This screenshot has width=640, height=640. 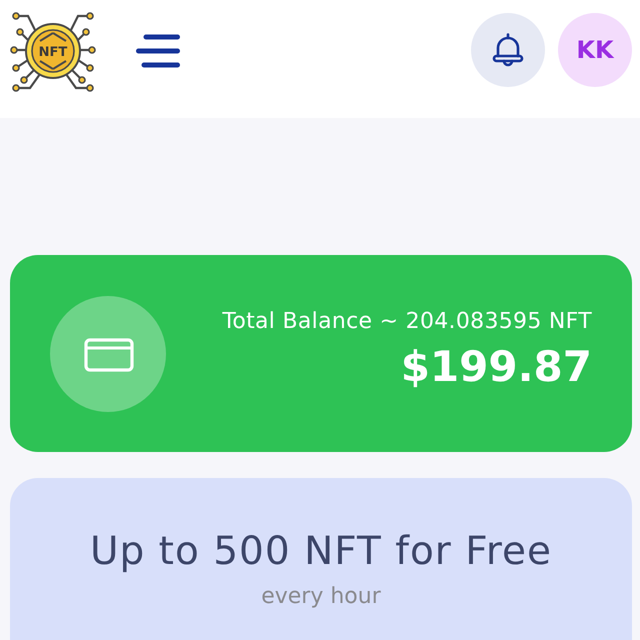 What do you see at coordinates (53, 51) in the screenshot?
I see `nft-coin-logo: NFT` at bounding box center [53, 51].